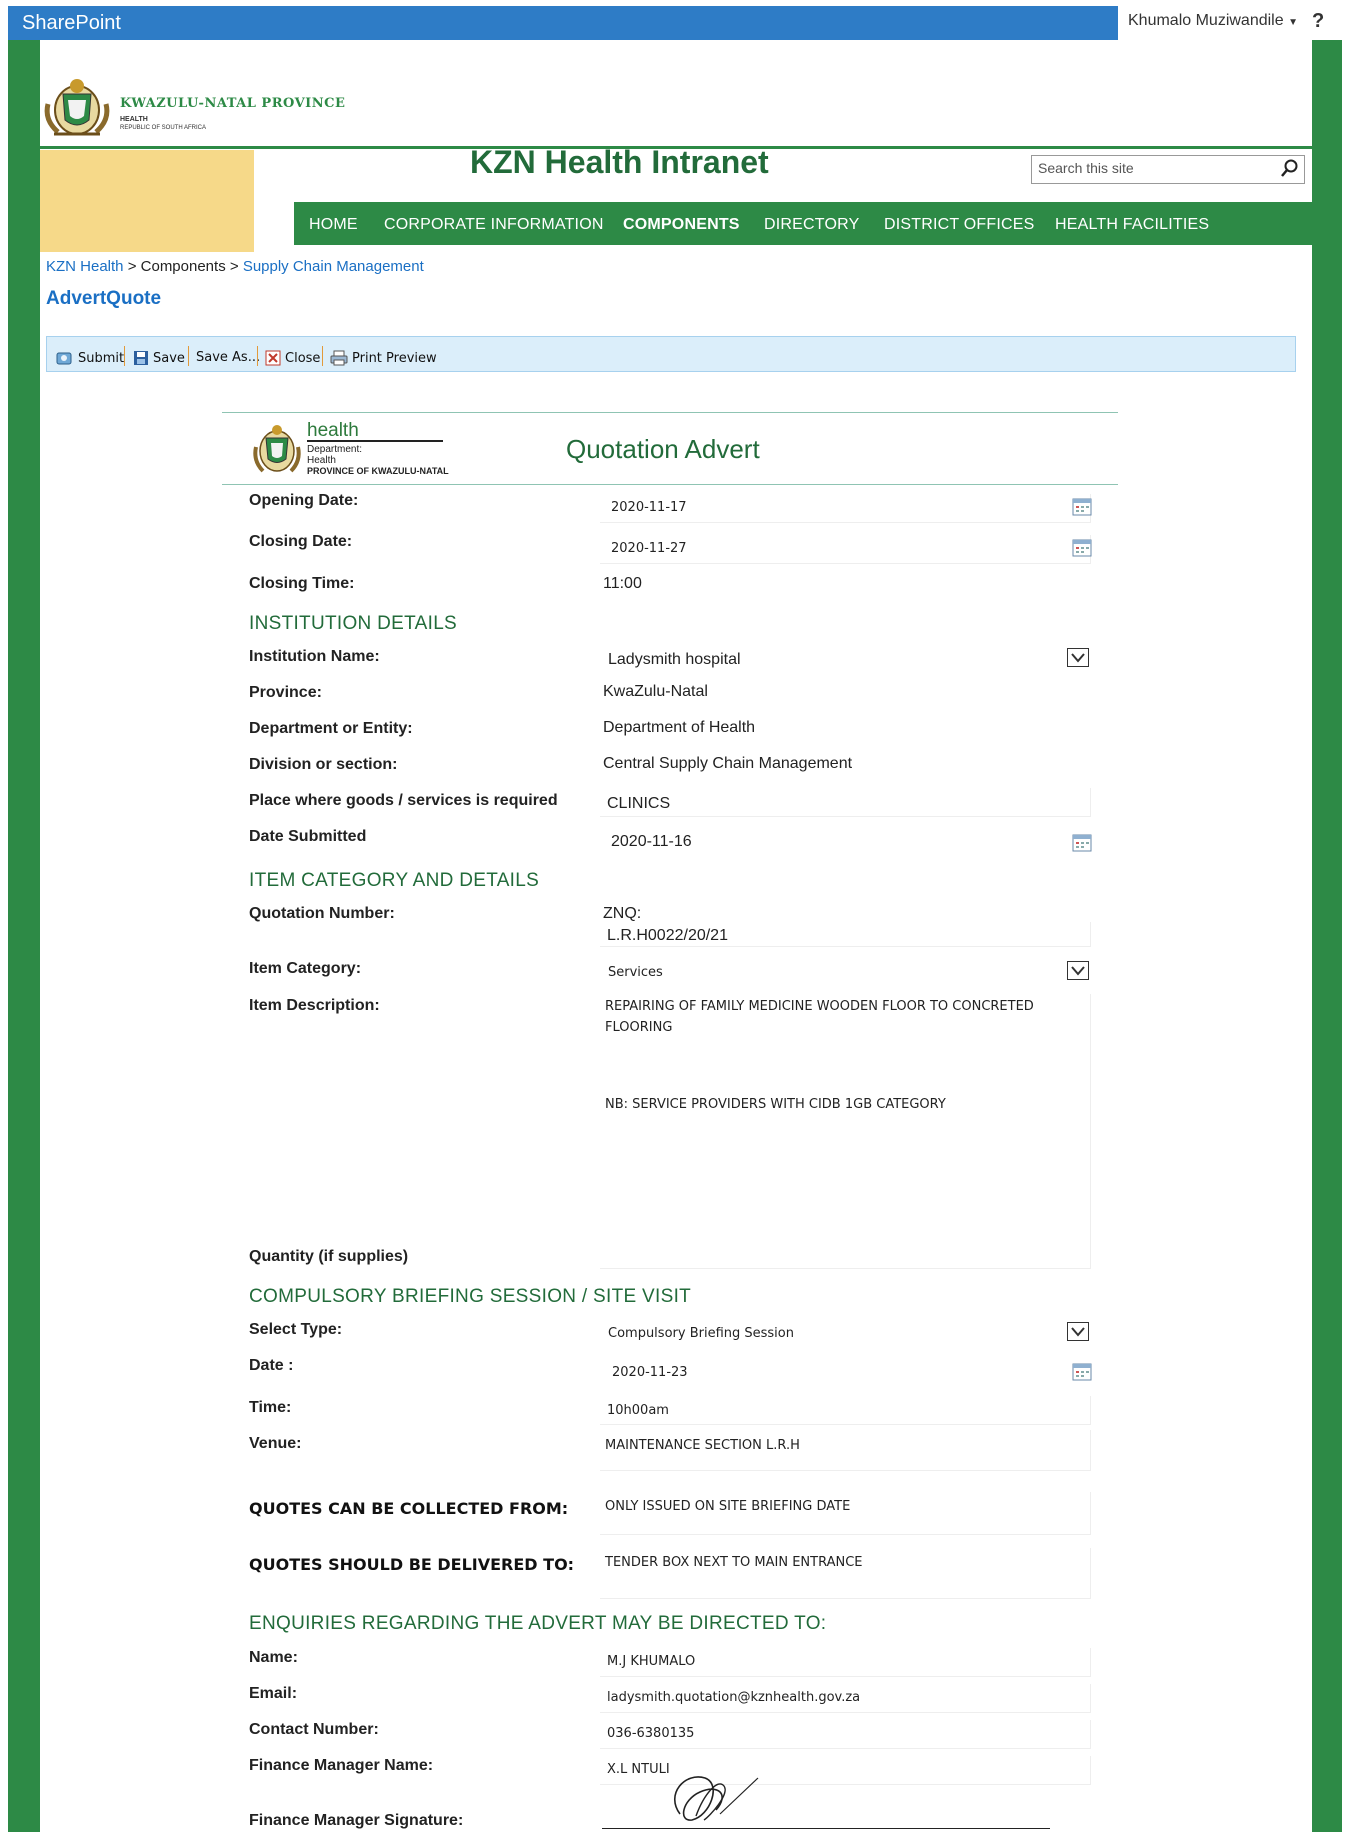 The image size is (1346, 1832). I want to click on closing-time-value: 11:00, so click(622, 584).